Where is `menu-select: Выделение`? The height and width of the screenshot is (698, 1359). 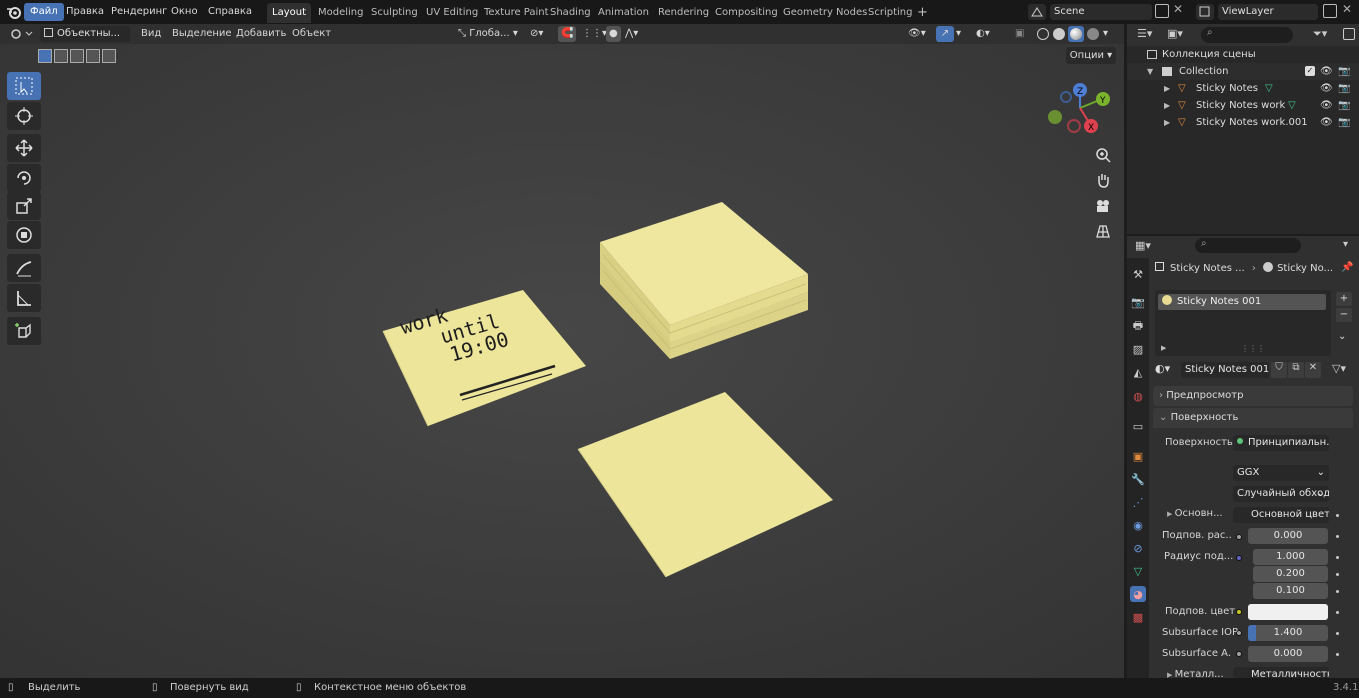
menu-select: Выделение is located at coordinates (202, 34).